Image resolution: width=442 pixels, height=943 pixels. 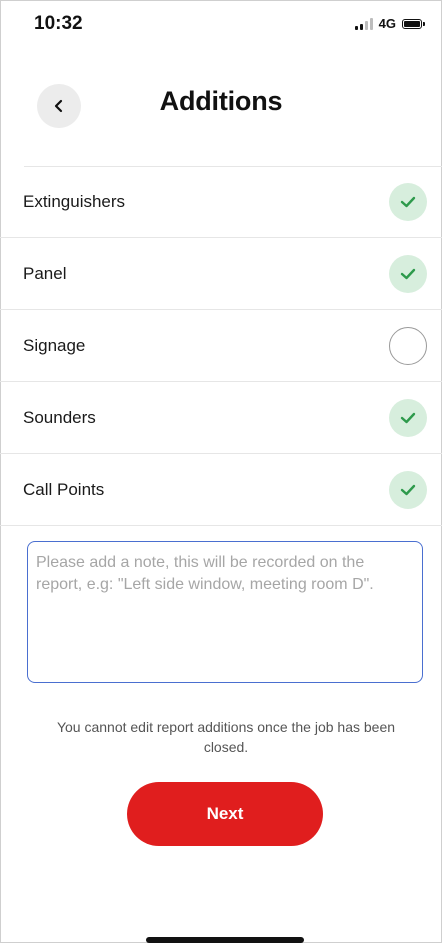 What do you see at coordinates (45, 273) in the screenshot?
I see `item-label: Panel` at bounding box center [45, 273].